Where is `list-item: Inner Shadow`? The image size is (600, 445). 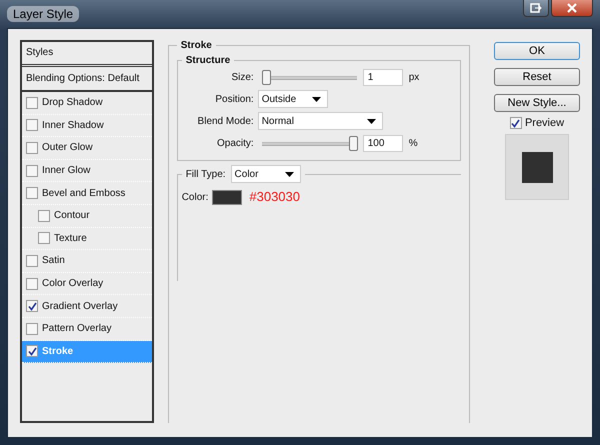 list-item: Inner Shadow is located at coordinates (87, 126).